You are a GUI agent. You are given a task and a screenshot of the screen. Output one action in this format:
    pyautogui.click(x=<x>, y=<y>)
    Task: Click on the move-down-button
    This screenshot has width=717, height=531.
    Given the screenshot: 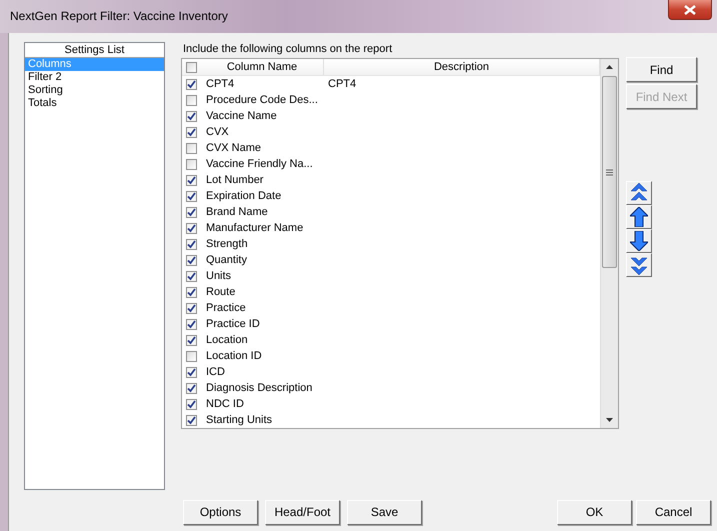 What is the action you would take?
    pyautogui.click(x=639, y=241)
    